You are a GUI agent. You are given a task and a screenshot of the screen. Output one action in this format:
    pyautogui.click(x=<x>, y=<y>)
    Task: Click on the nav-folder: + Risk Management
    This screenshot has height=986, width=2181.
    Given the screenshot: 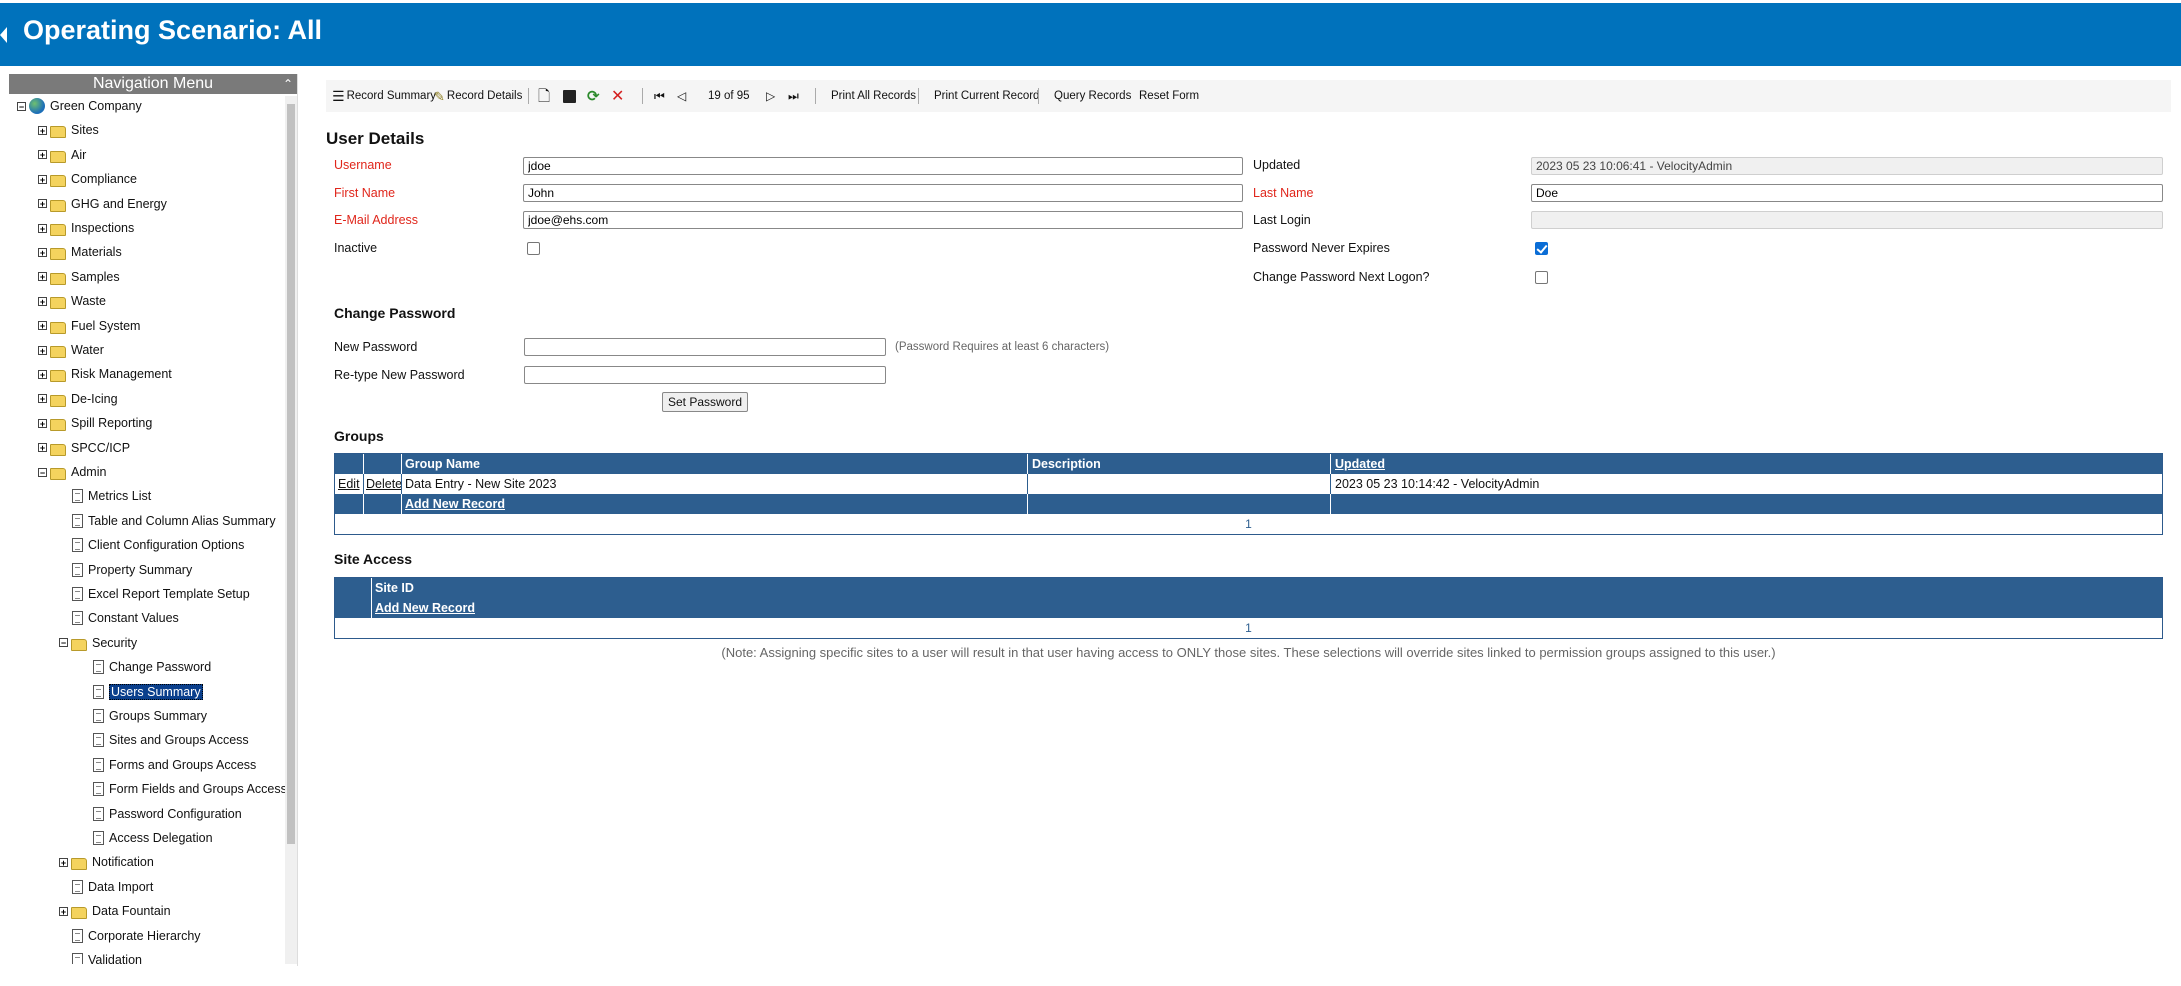 What is the action you would take?
    pyautogui.click(x=105, y=374)
    